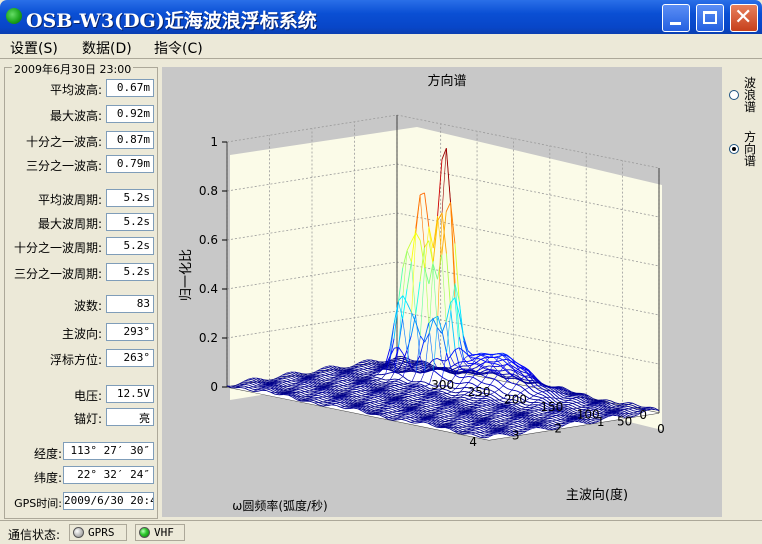 This screenshot has height=544, width=762. Describe the element at coordinates (108, 475) in the screenshot. I see `field-value: 22° 32′ 24″` at that location.